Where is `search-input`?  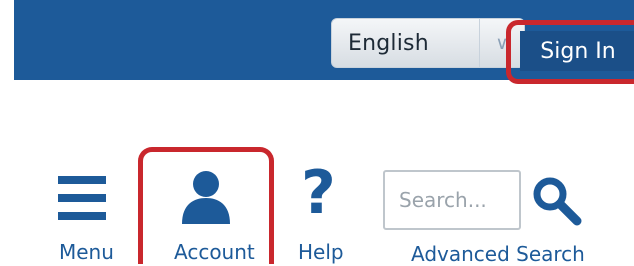 search-input is located at coordinates (452, 200).